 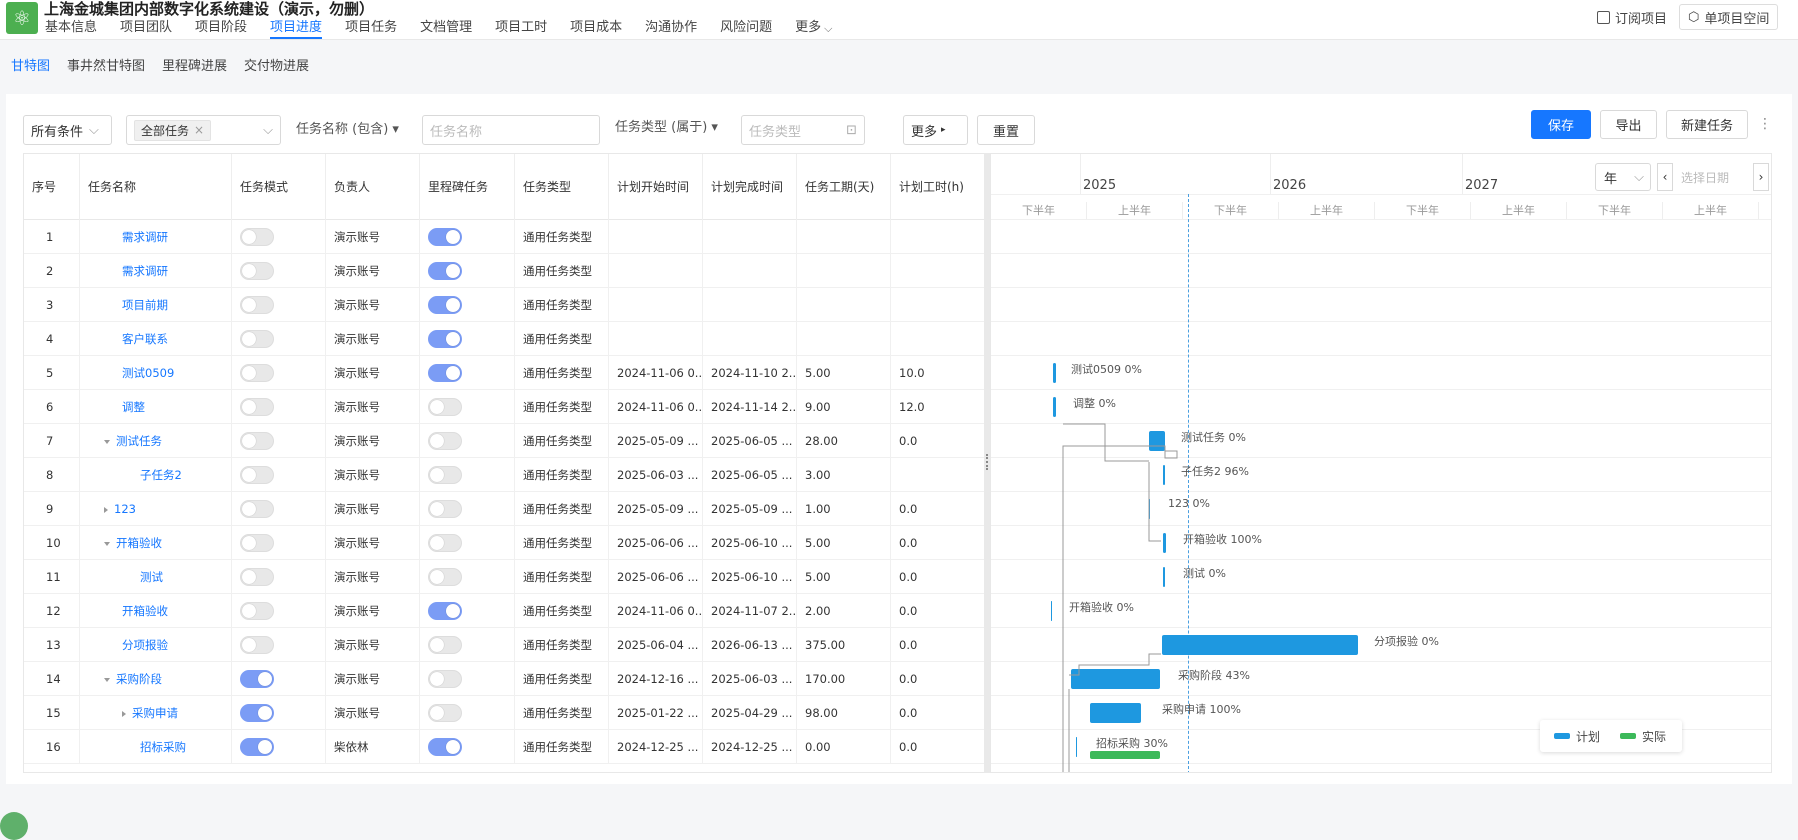 I want to click on task-name-cell: 子任务2, so click(x=156, y=475).